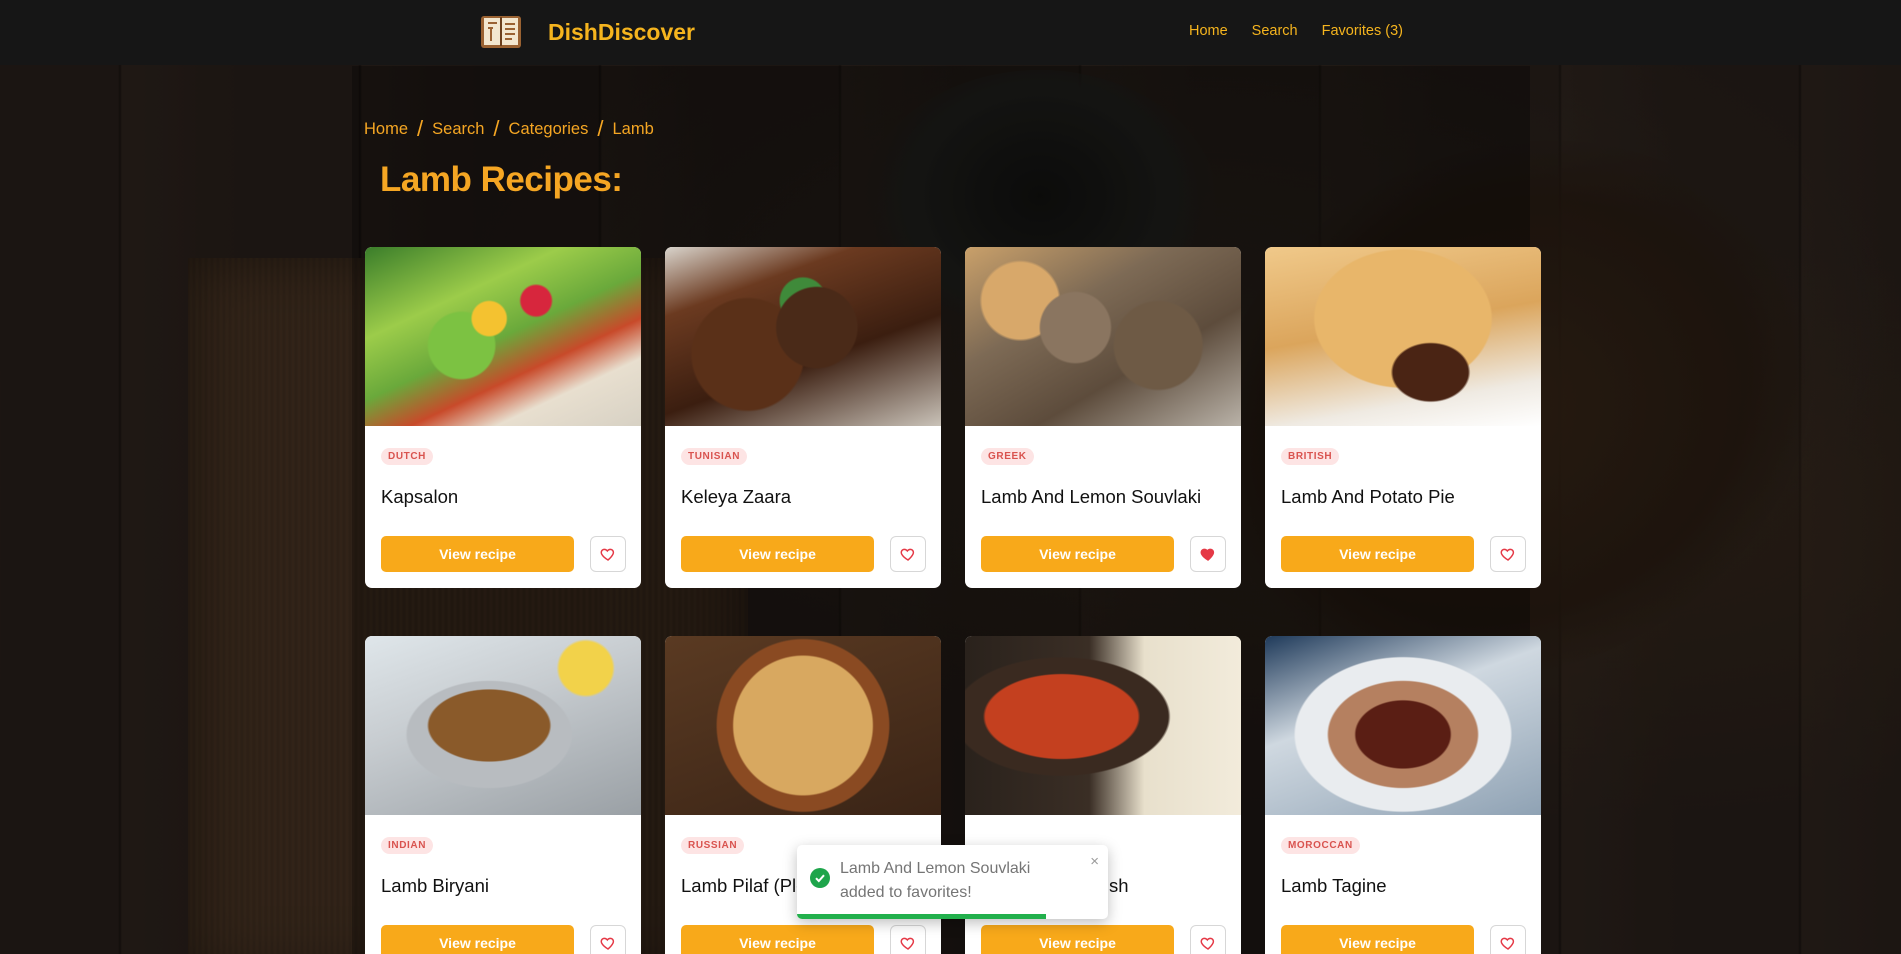 Image resolution: width=1901 pixels, height=954 pixels. I want to click on recipe-title: Lamb And Potato Pie, so click(1368, 496).